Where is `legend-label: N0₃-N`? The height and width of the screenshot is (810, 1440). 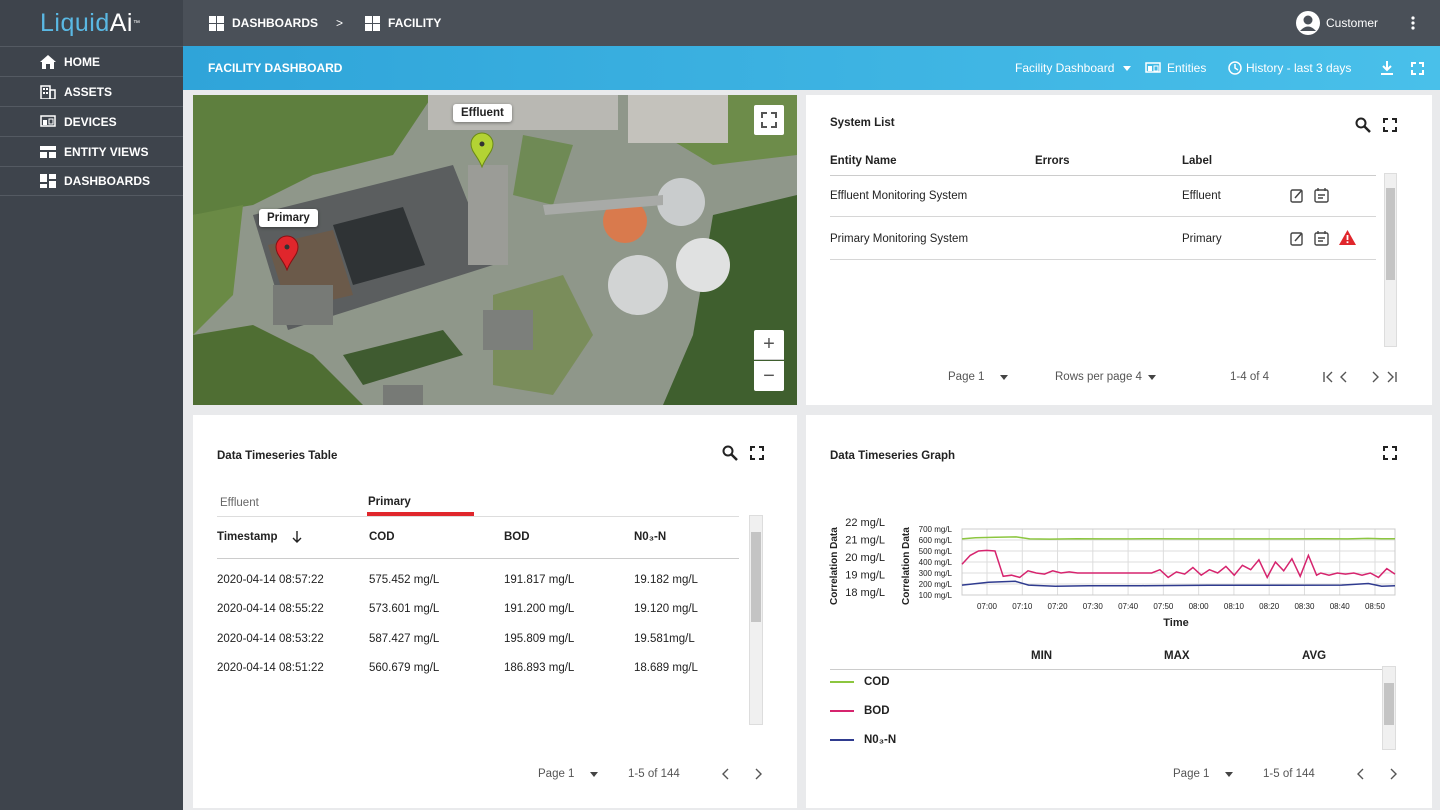 legend-label: N0₃-N is located at coordinates (880, 740).